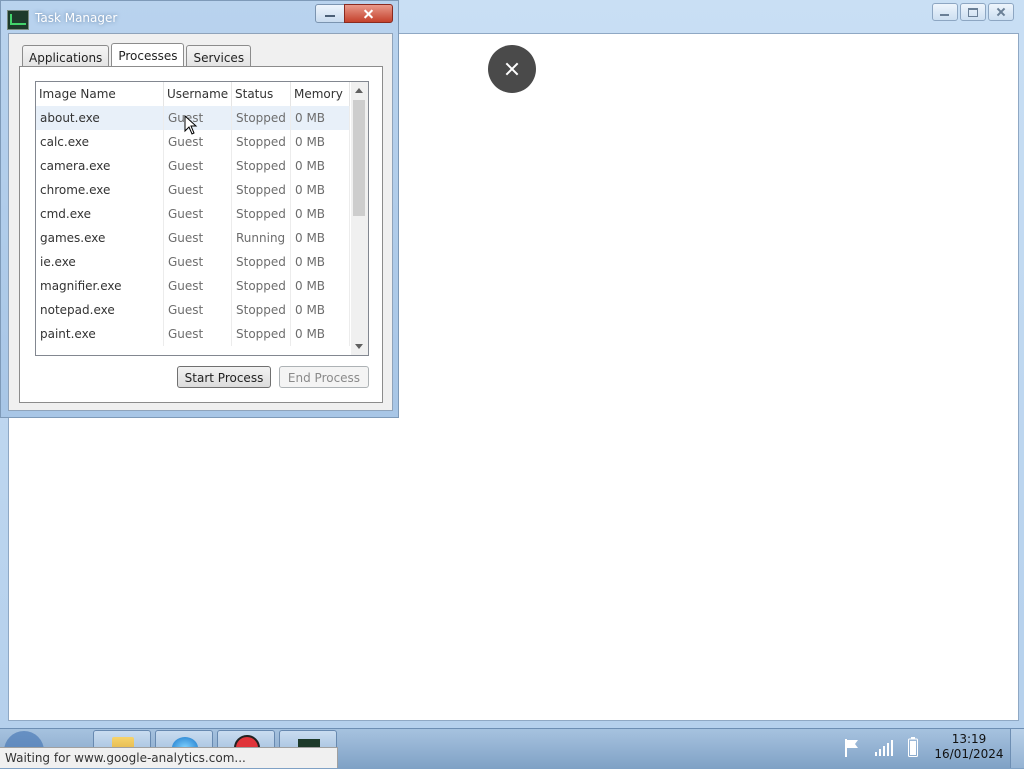 The width and height of the screenshot is (1024, 769). I want to click on table-row: cmd.exe Guest Stopped 0 MB, so click(193, 214).